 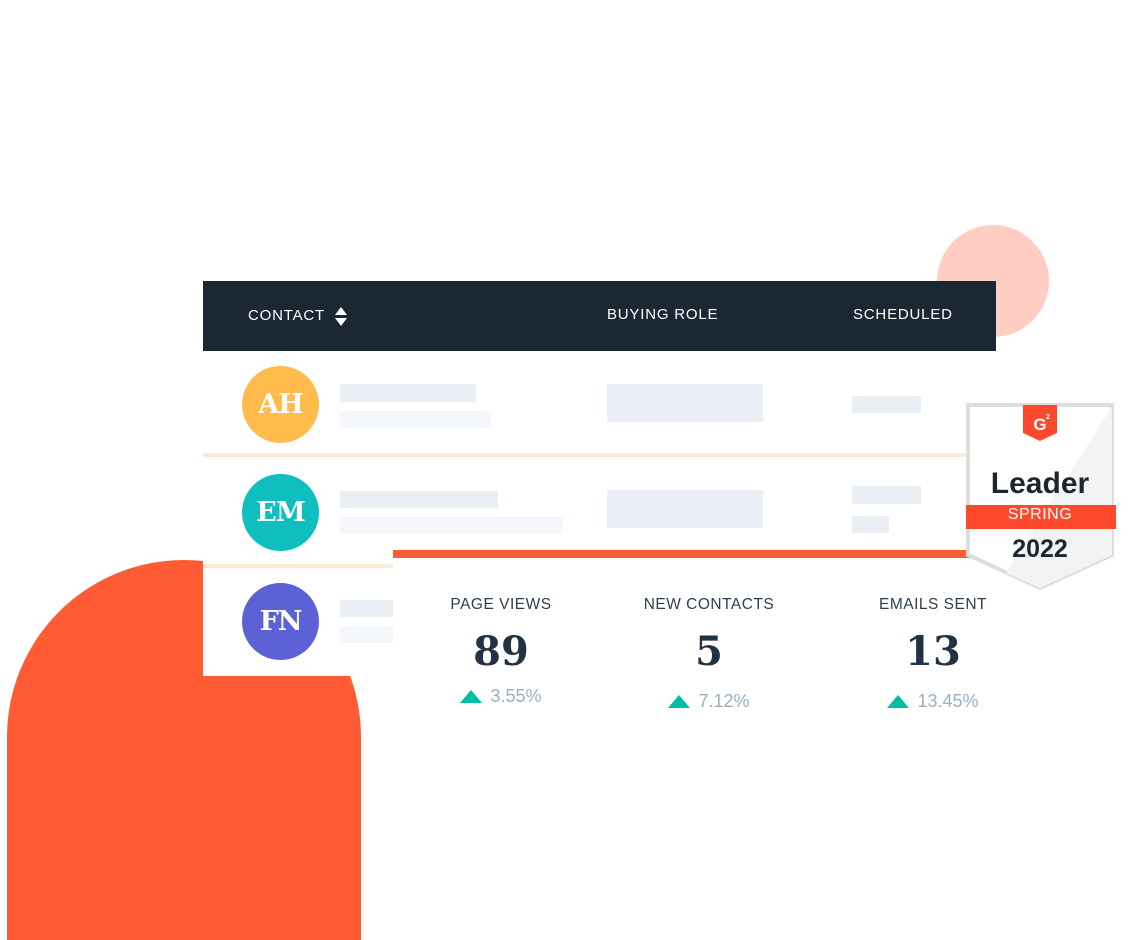 What do you see at coordinates (1039, 424) in the screenshot?
I see `svg-text: G` at bounding box center [1039, 424].